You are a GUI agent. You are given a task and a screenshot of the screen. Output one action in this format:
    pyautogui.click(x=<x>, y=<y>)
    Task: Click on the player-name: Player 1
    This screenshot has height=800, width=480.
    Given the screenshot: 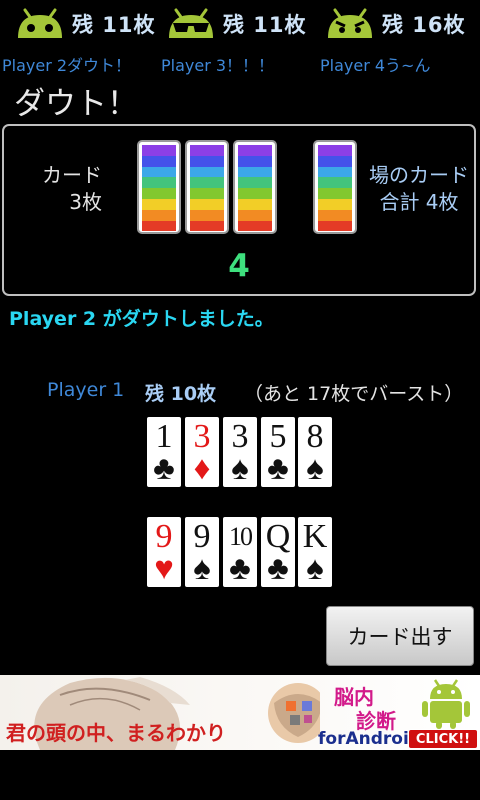 What is the action you would take?
    pyautogui.click(x=86, y=390)
    